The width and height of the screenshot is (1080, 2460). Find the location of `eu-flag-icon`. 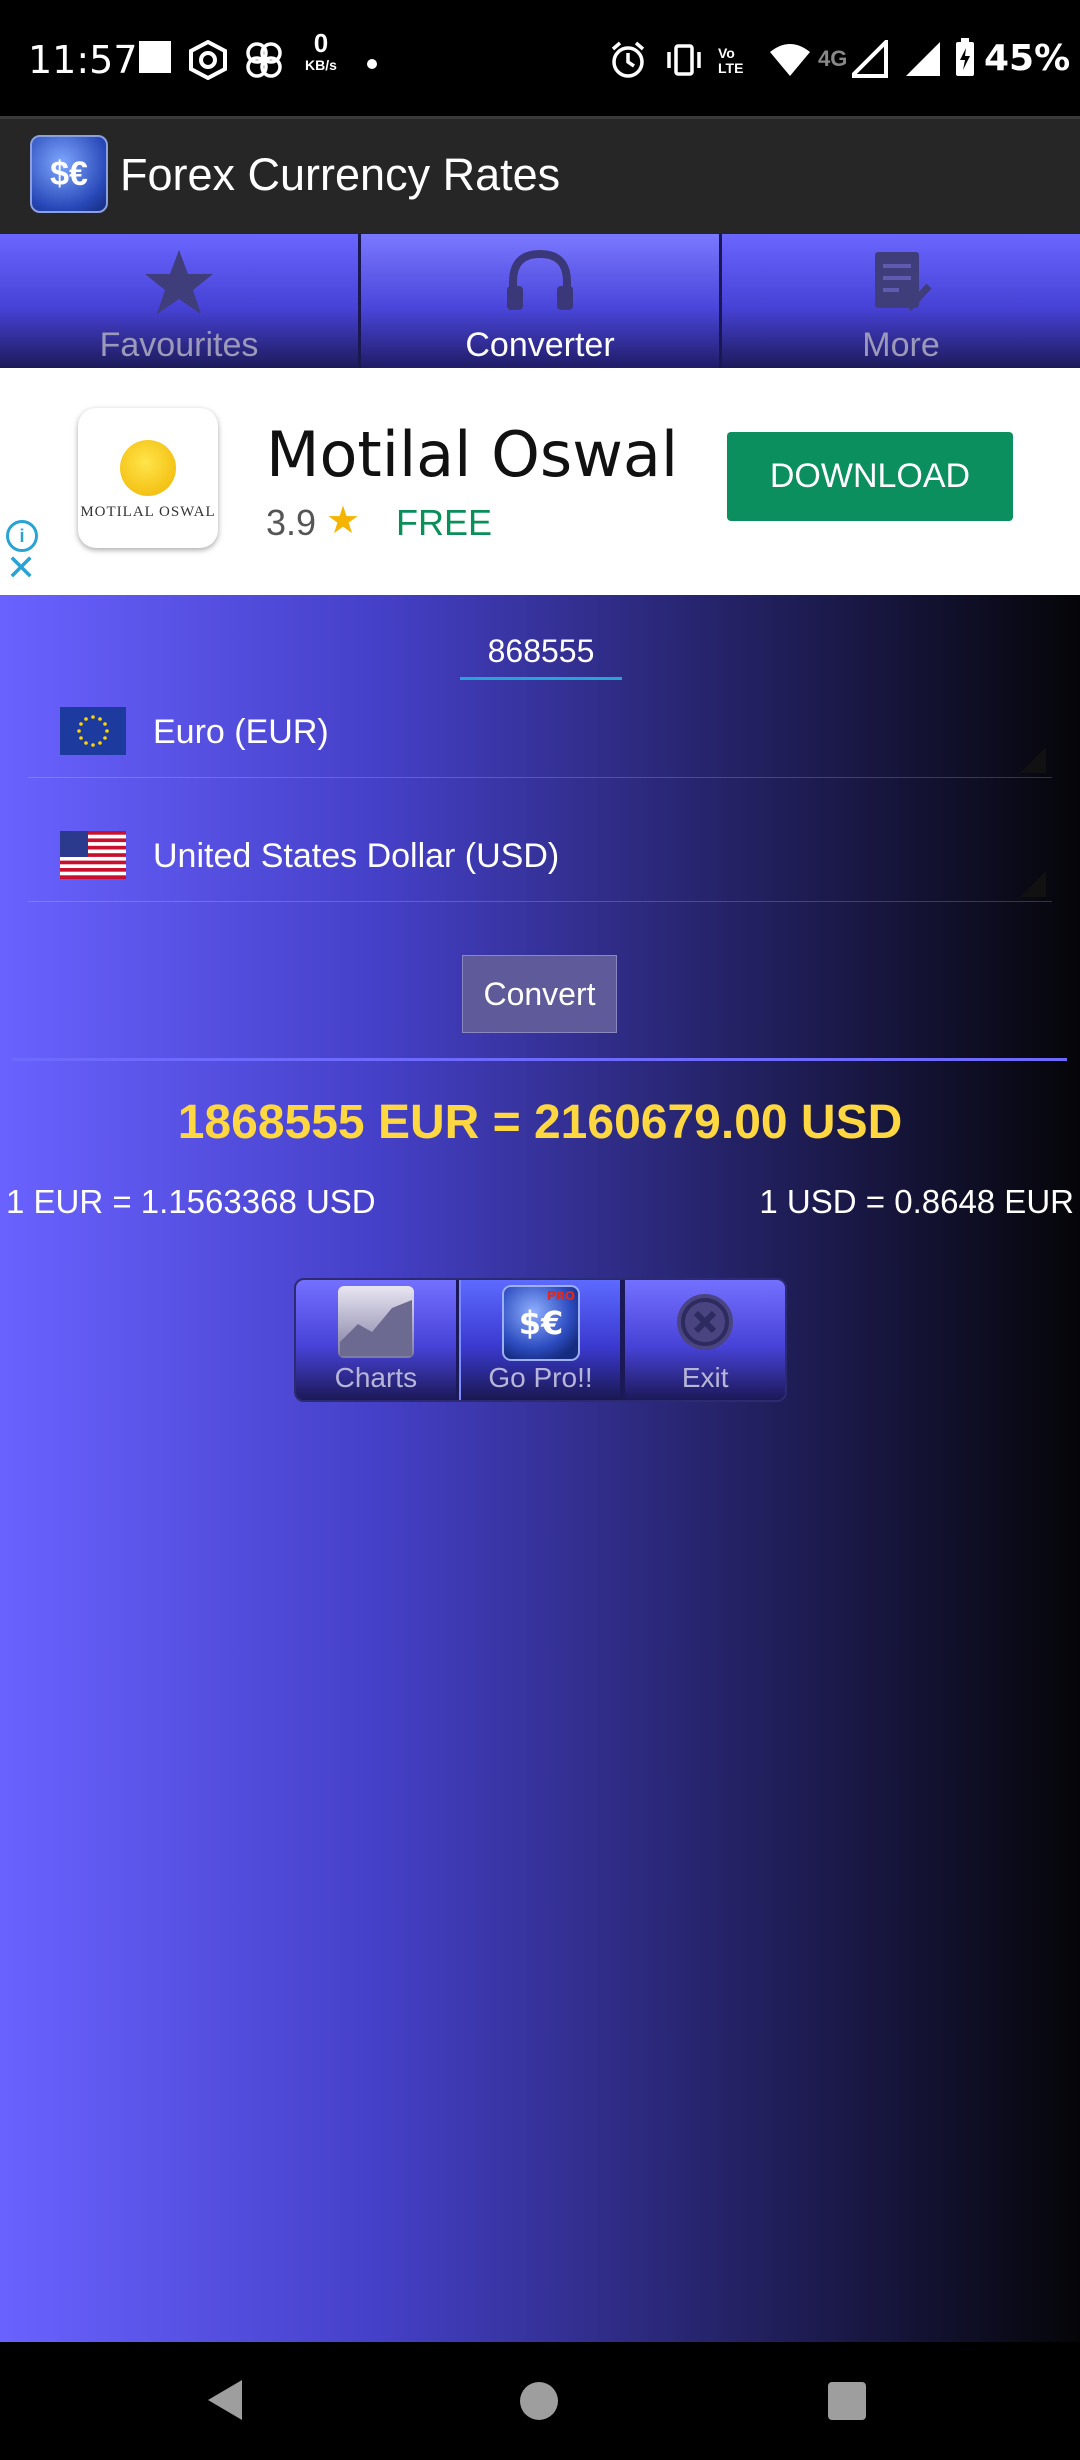

eu-flag-icon is located at coordinates (93, 731).